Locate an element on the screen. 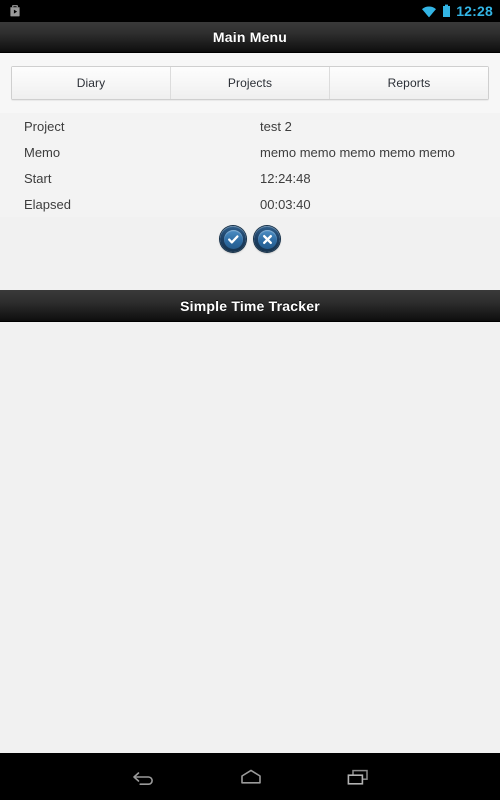 The height and width of the screenshot is (800, 500). status-bar: 12:28 is located at coordinates (250, 11).